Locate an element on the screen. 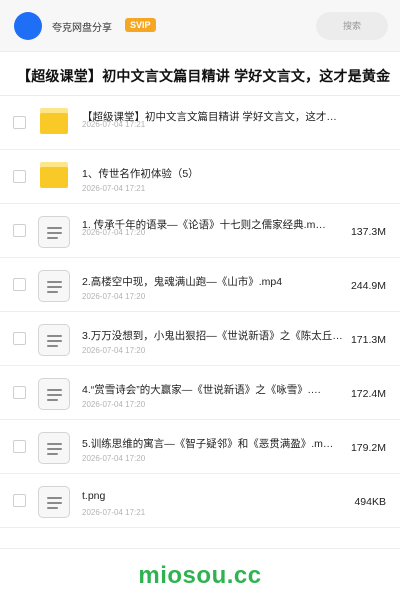 Image resolution: width=400 pixels, height=600 pixels. page-title: 【超级课堂】初中文言文篇目精讲 学好文言文，这才是黄金 is located at coordinates (204, 76).